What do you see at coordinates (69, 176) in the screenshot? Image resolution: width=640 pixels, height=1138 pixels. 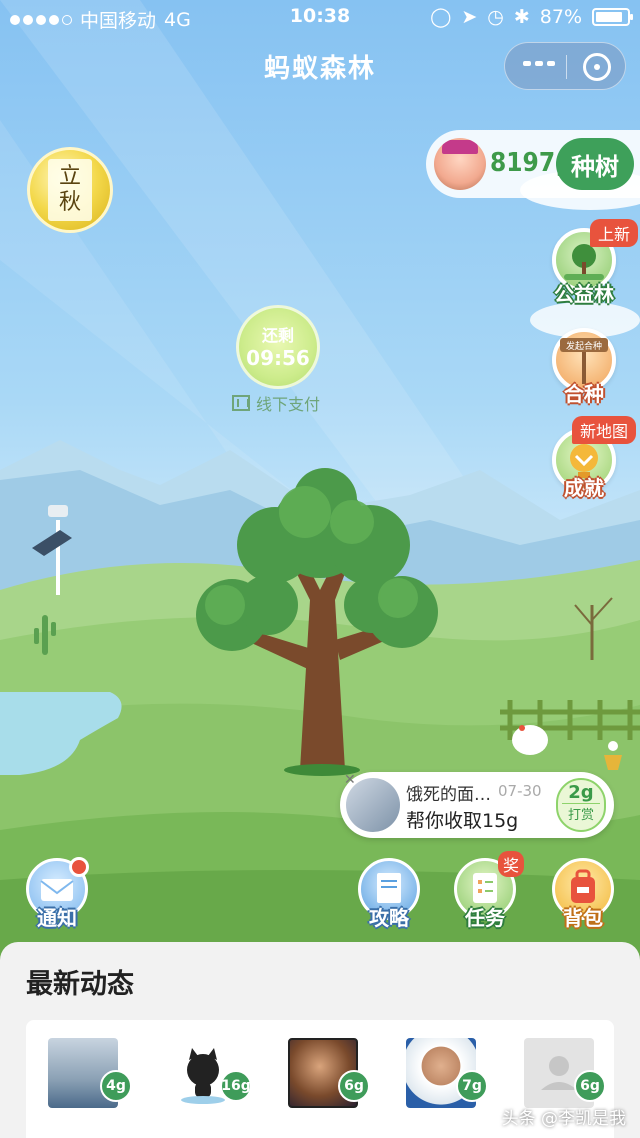 I see `solar-term-char-1: 立` at bounding box center [69, 176].